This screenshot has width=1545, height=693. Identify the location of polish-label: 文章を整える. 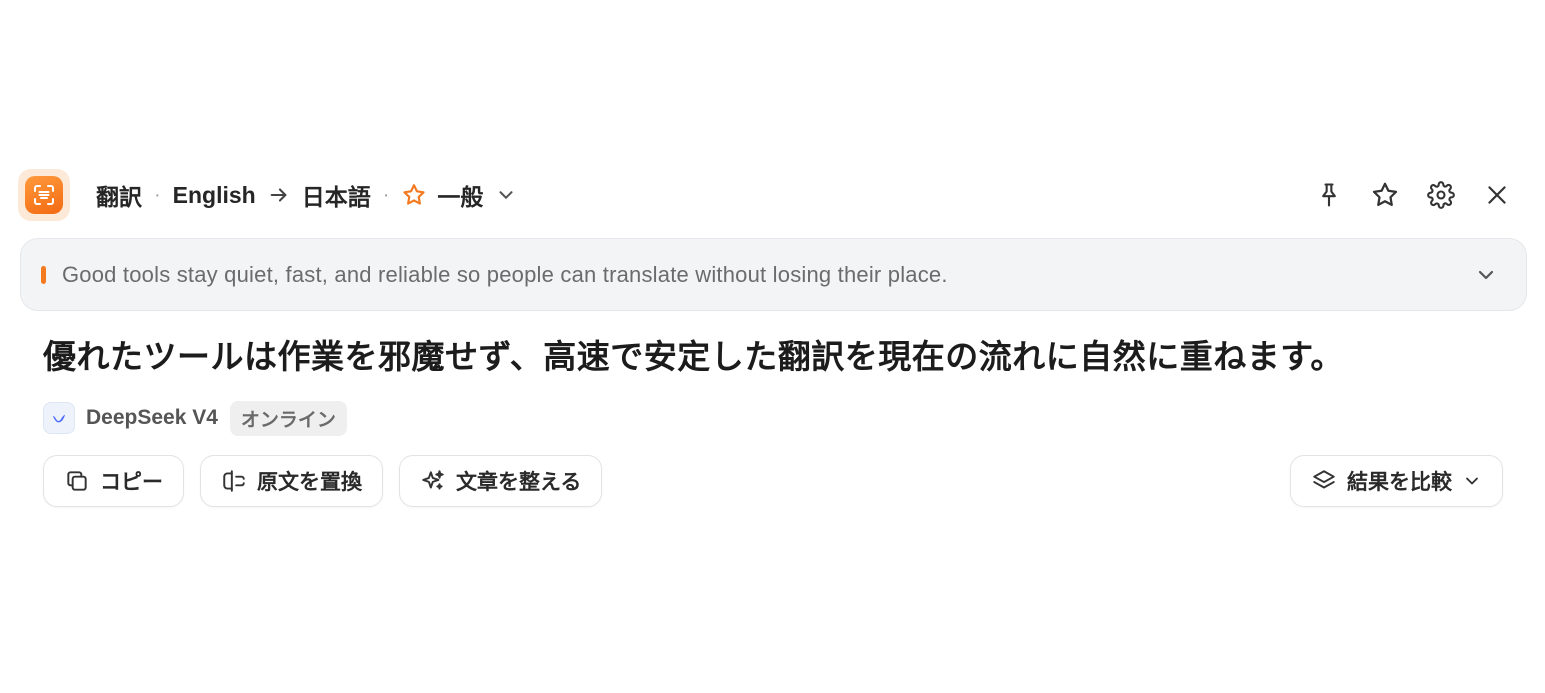
(519, 482).